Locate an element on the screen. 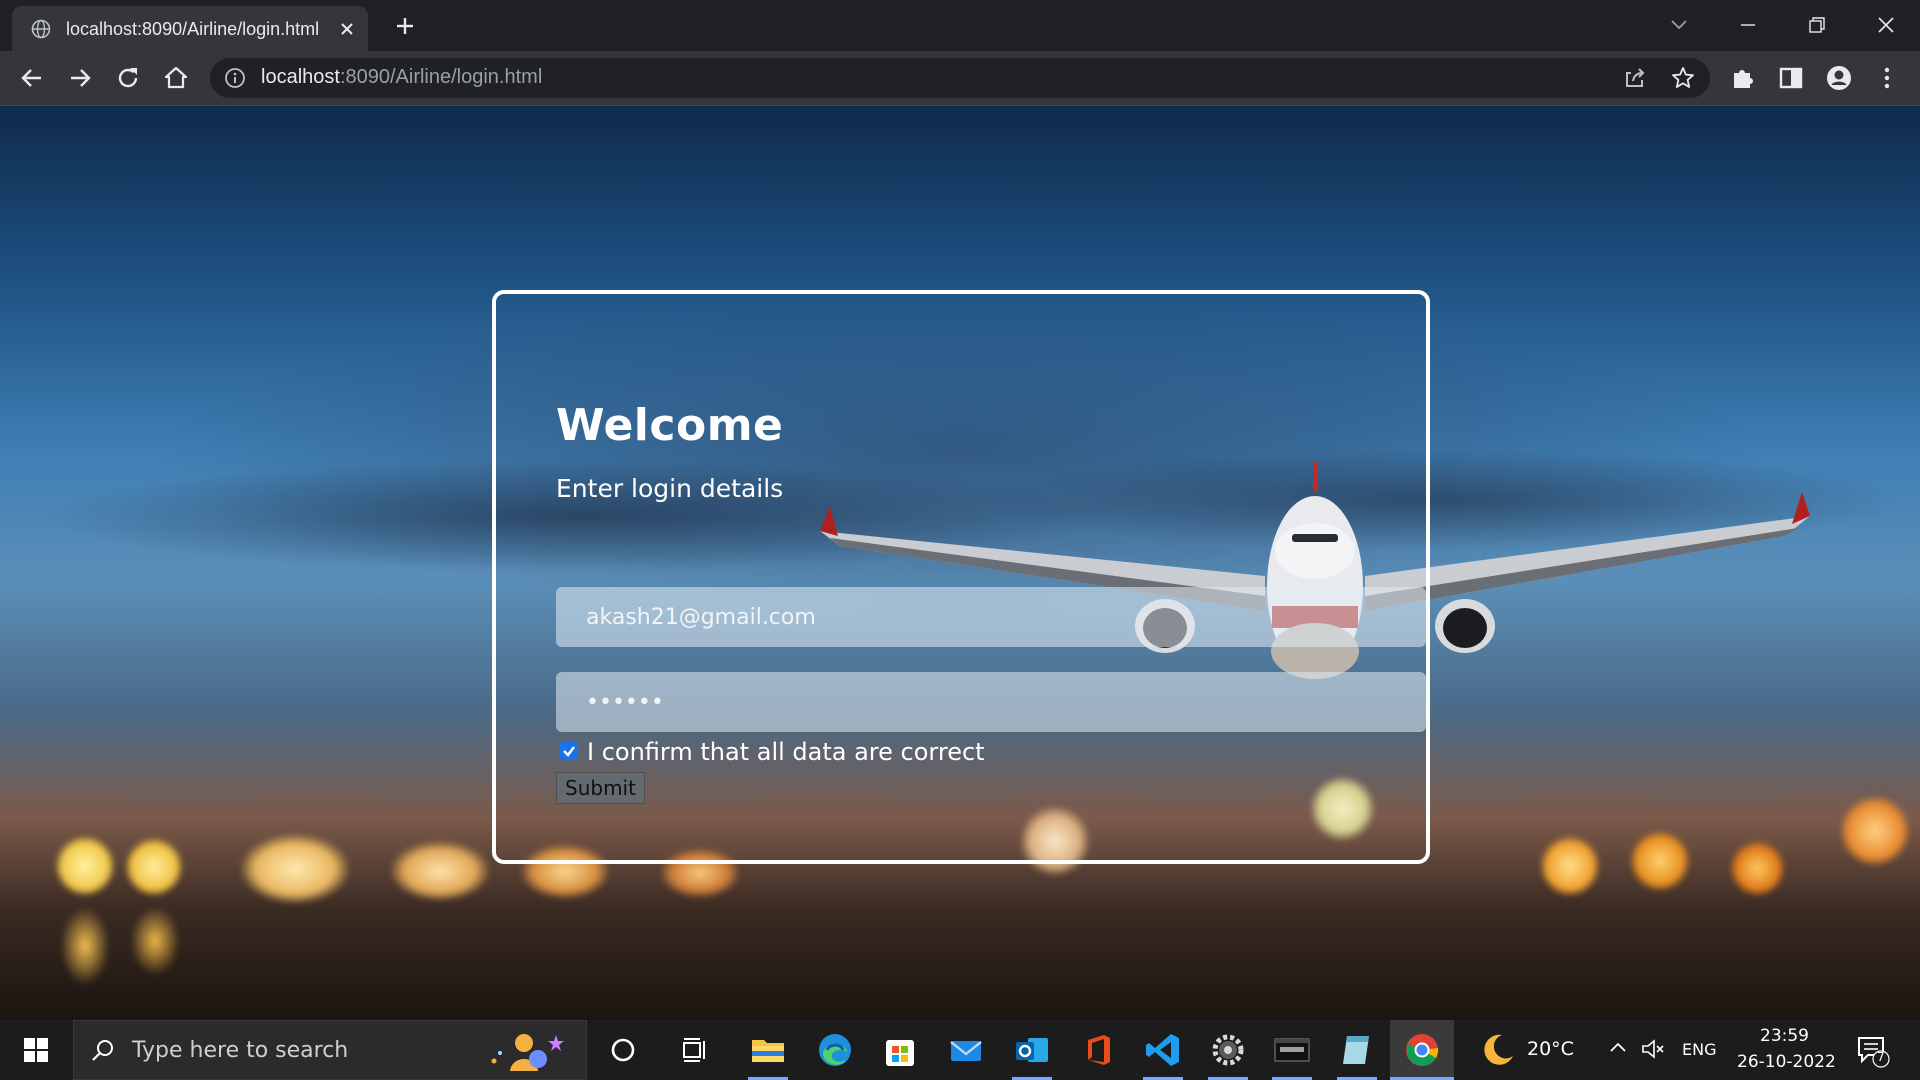 The width and height of the screenshot is (1920, 1080). search-highlight-art-icon is located at coordinates (527, 1052).